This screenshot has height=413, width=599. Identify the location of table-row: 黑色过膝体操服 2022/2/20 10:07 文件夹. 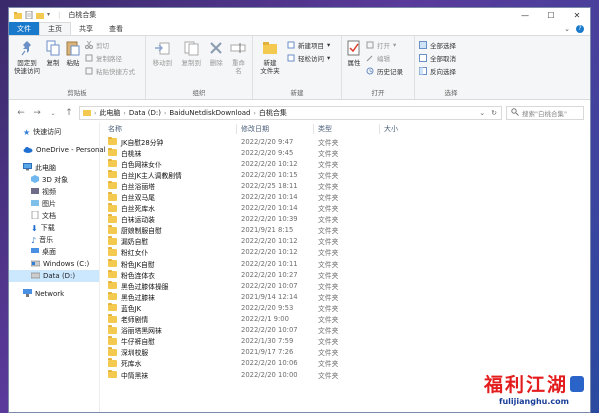
(345, 285).